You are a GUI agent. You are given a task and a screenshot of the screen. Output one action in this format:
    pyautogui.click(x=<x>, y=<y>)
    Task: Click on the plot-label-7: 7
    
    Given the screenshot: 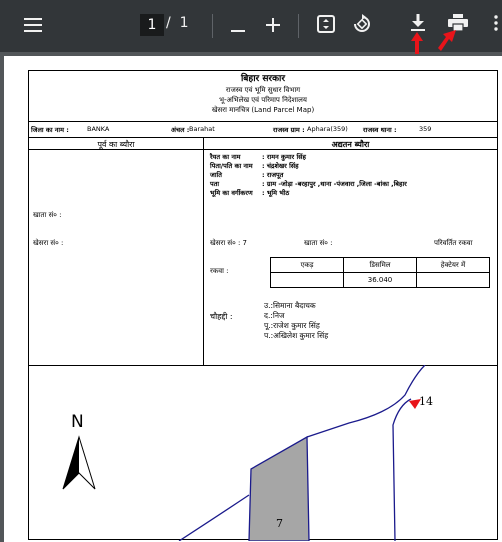 What is the action you would take?
    pyautogui.click(x=279, y=523)
    